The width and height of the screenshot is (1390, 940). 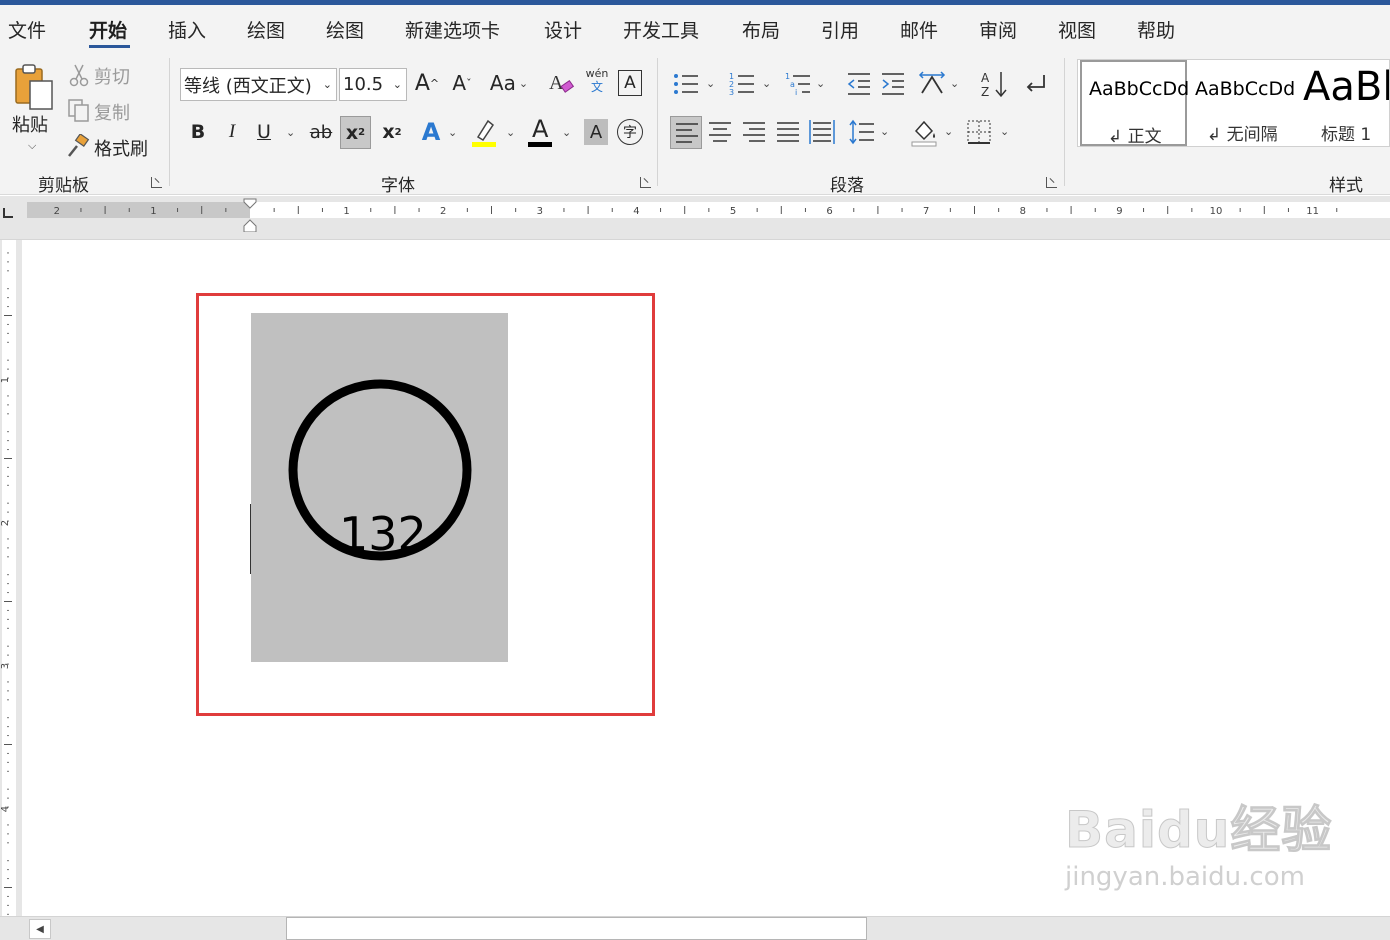 I want to click on character-border-button: A, so click(x=630, y=83).